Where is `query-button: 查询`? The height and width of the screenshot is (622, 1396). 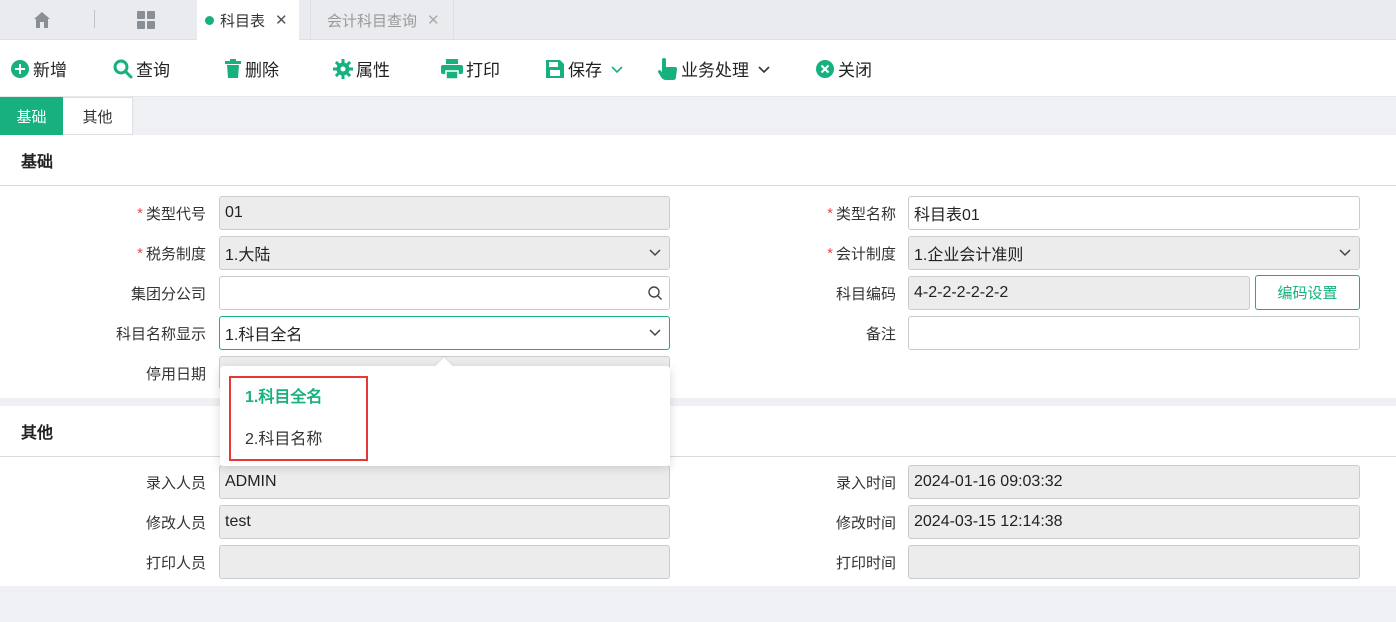
query-button: 查询 is located at coordinates (141, 68).